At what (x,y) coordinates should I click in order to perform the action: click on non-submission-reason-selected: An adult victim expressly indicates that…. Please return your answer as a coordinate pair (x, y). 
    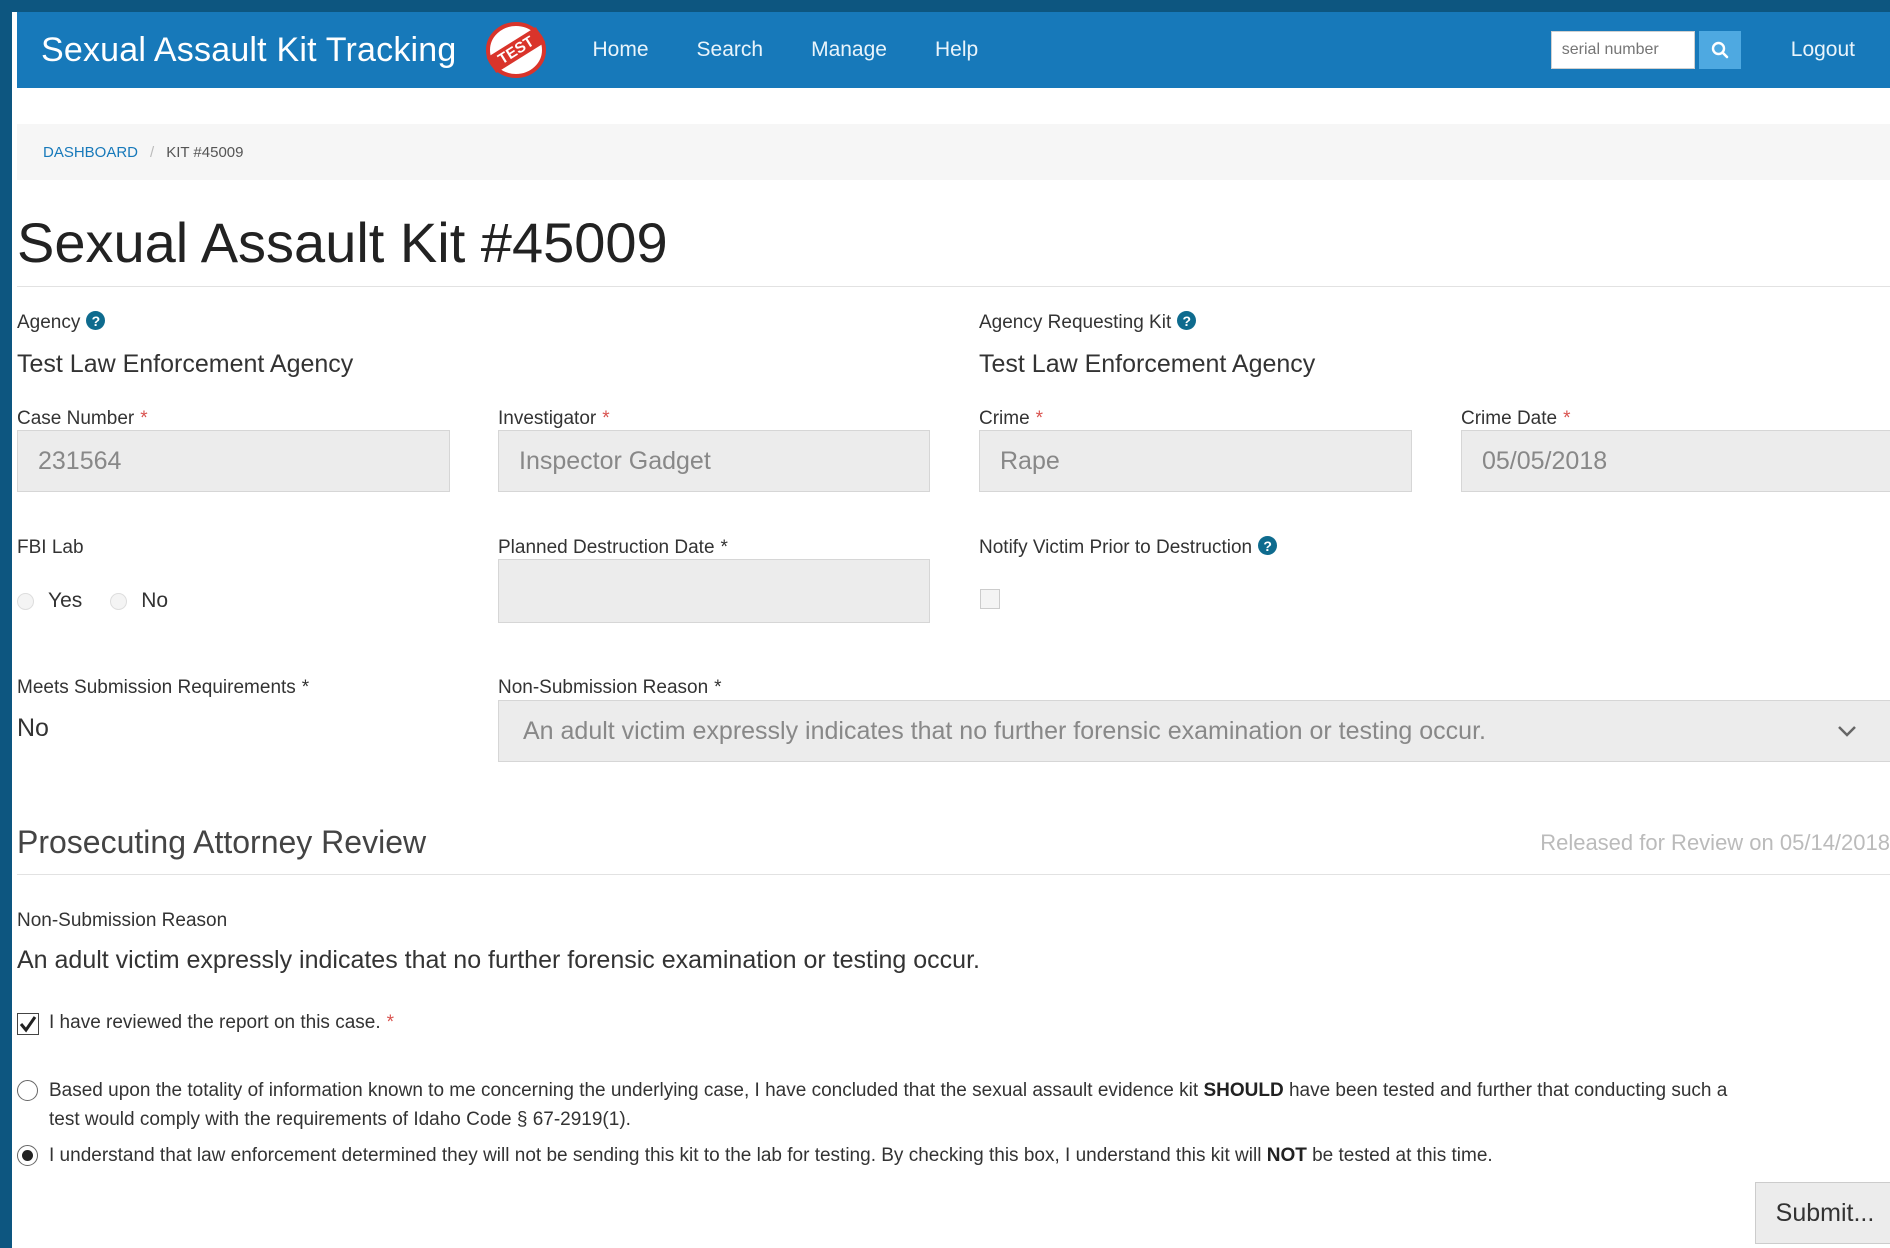
    Looking at the image, I should click on (1004, 730).